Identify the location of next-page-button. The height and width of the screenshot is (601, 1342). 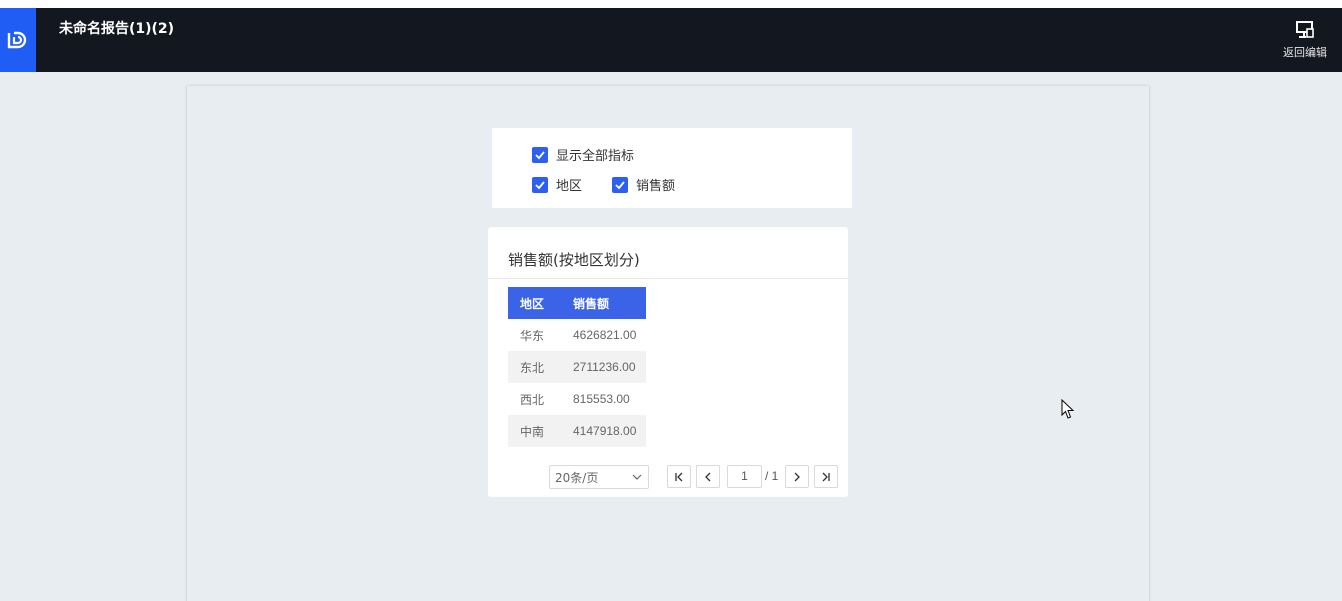
(797, 476).